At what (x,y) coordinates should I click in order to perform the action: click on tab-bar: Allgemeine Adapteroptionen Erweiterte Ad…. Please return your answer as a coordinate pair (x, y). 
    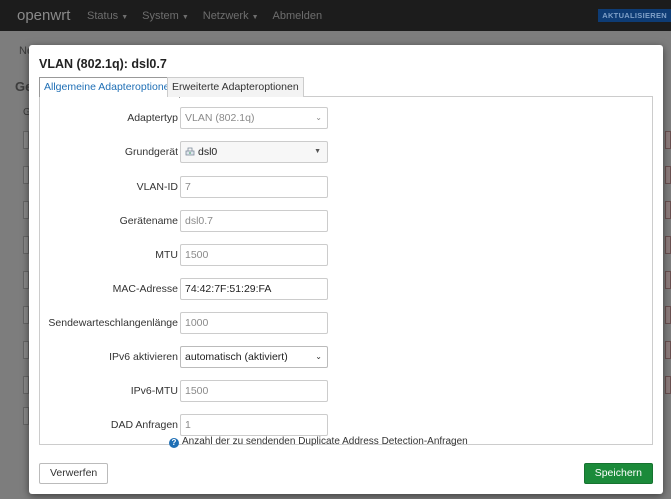
    Looking at the image, I should click on (346, 87).